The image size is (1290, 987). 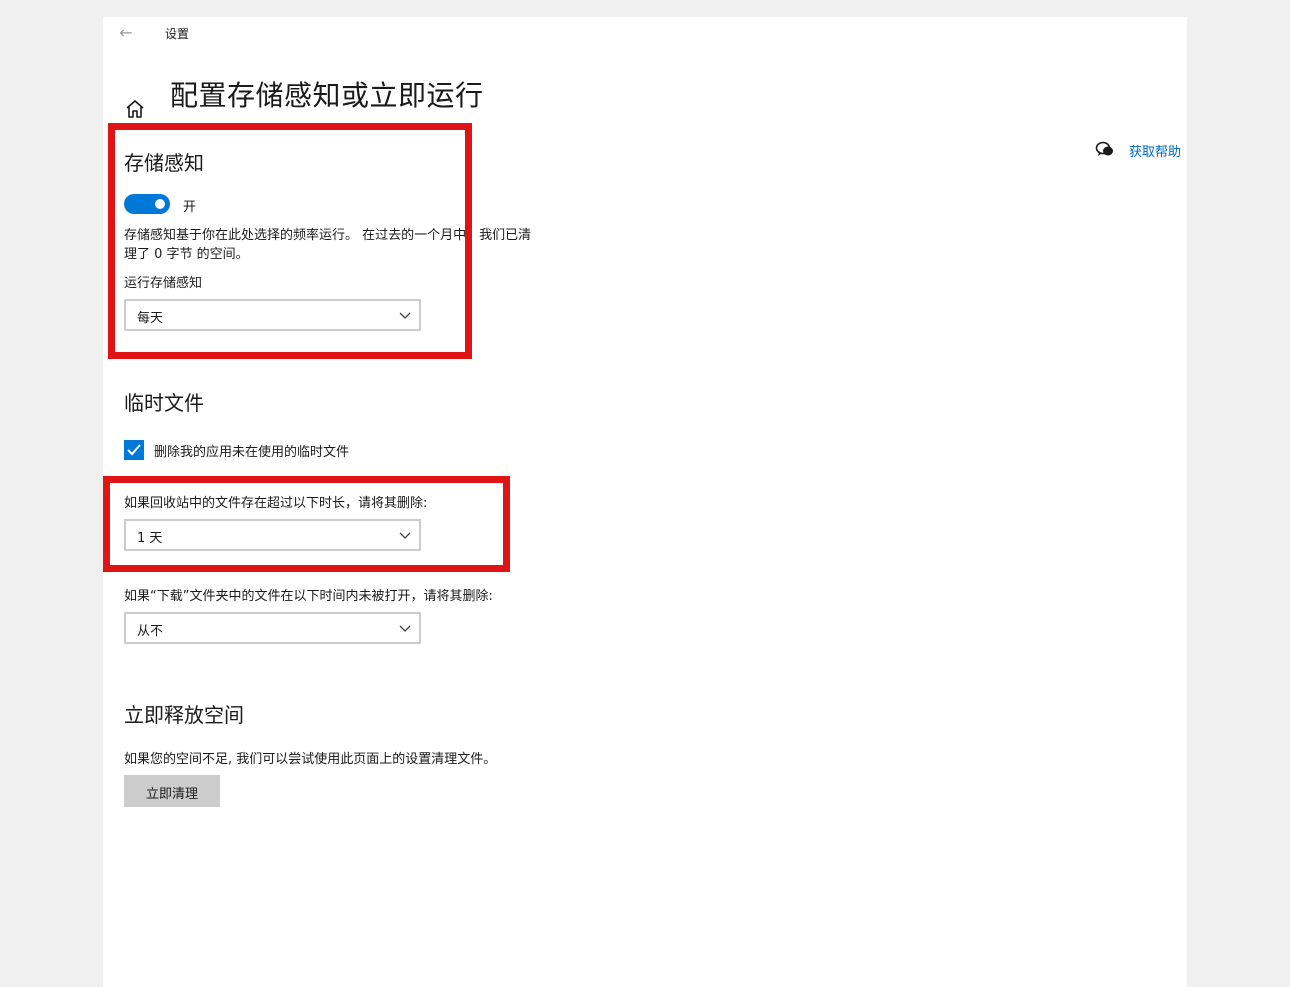 I want to click on clean-now-label: 立即清理, so click(x=171, y=794).